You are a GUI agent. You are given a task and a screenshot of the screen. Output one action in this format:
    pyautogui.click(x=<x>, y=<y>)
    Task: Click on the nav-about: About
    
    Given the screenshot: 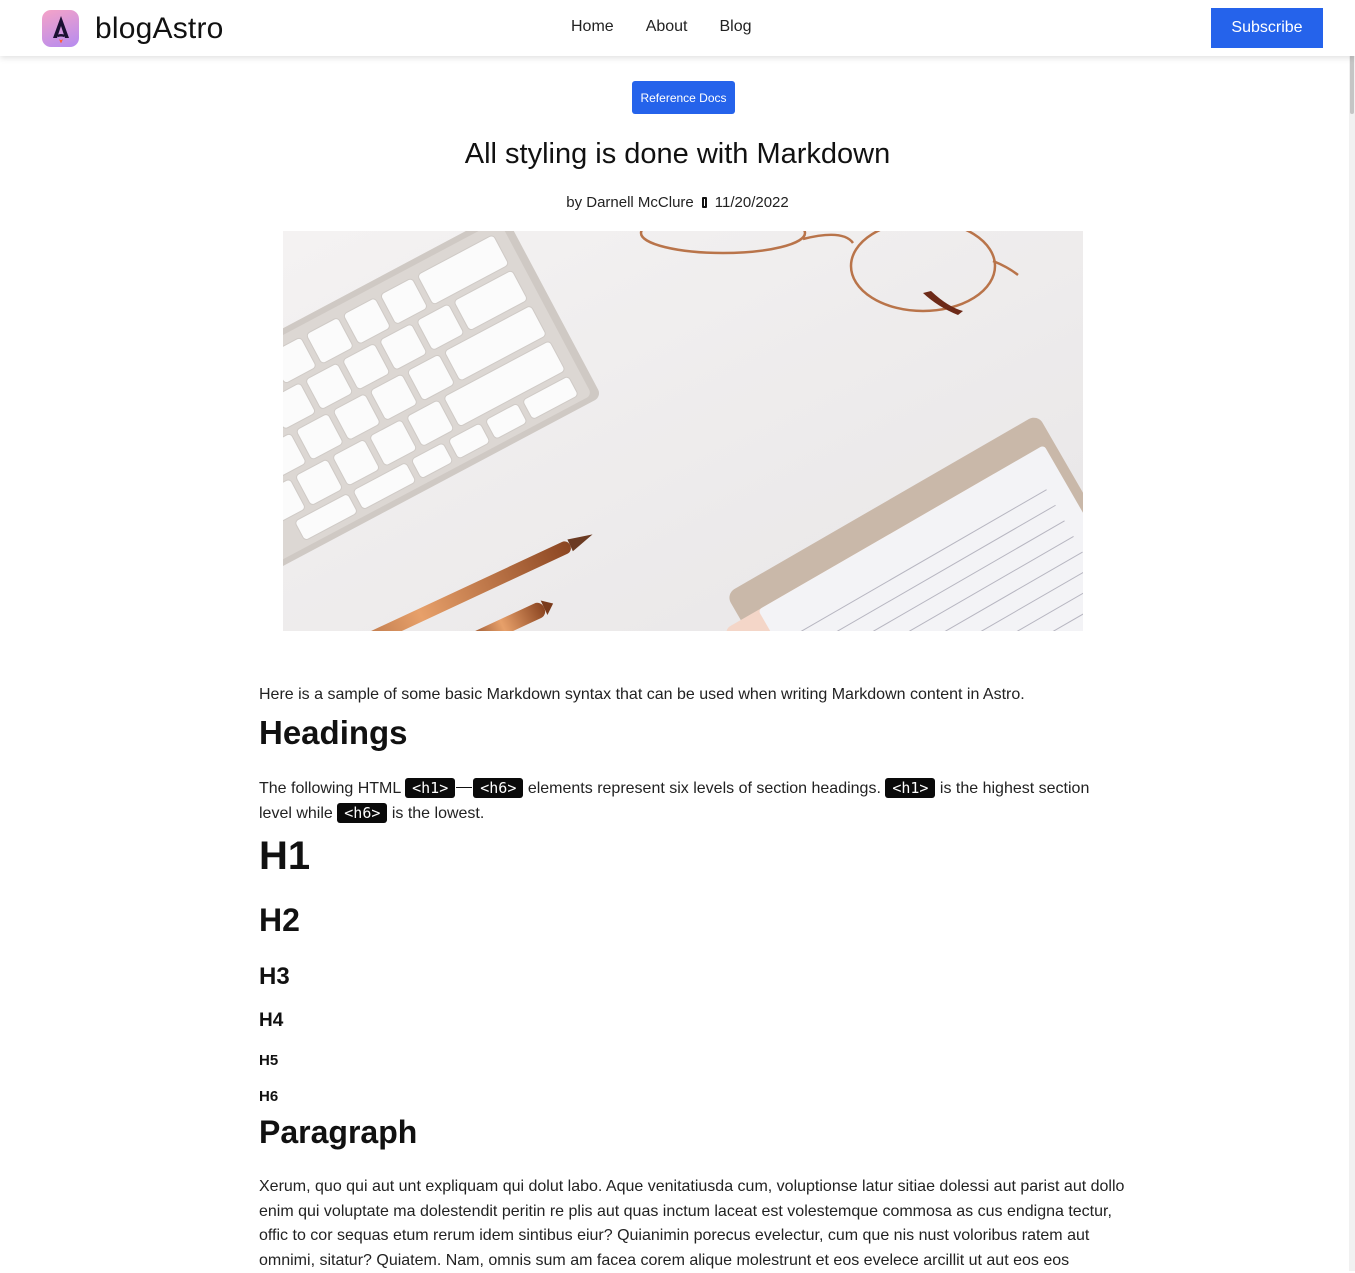 What is the action you would take?
    pyautogui.click(x=667, y=27)
    